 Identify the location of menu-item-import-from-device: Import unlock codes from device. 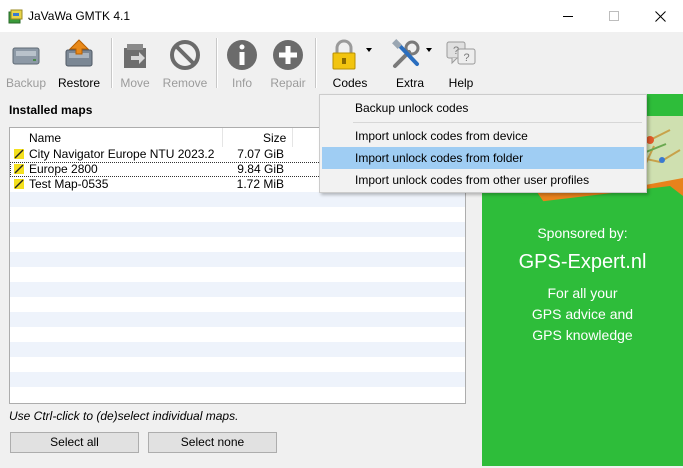
(483, 136).